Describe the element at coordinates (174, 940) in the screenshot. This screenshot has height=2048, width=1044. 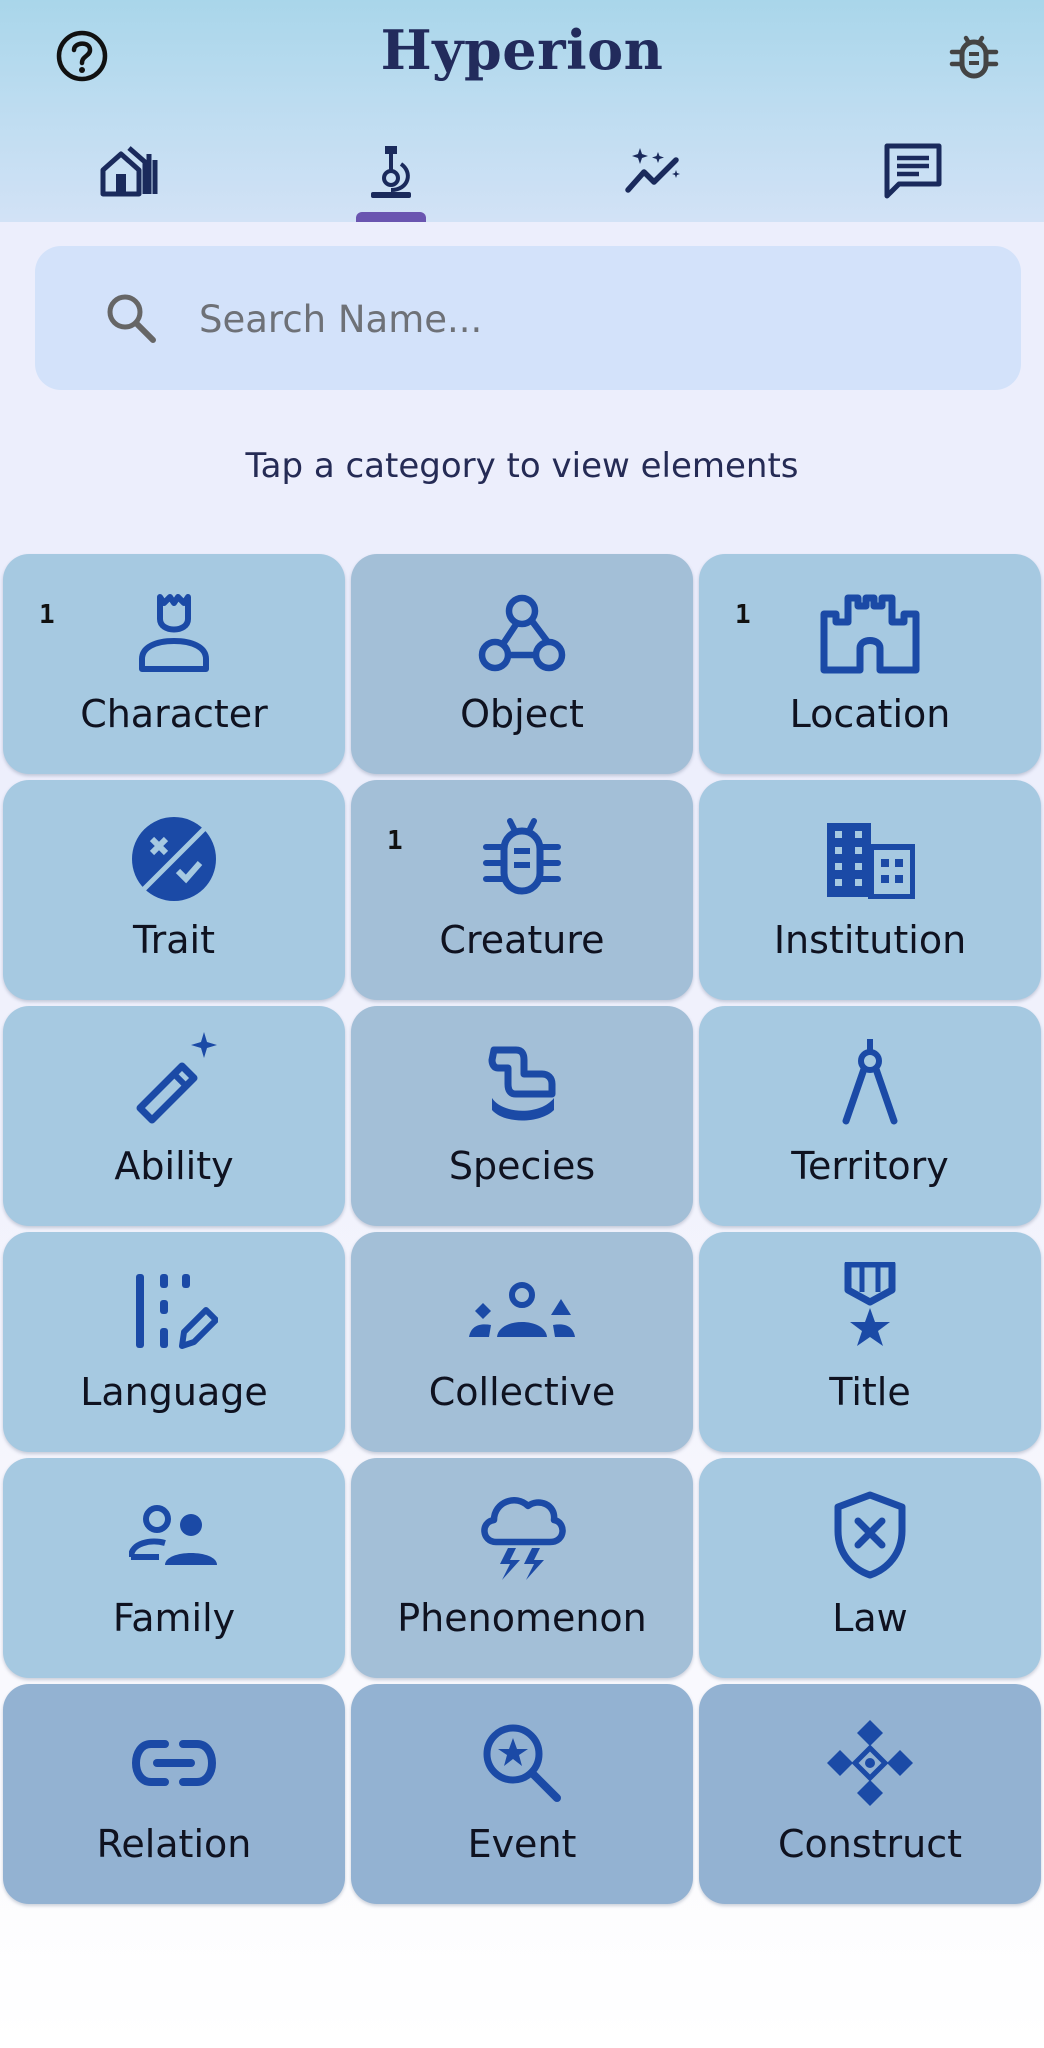
I see `category-label: Trait` at that location.